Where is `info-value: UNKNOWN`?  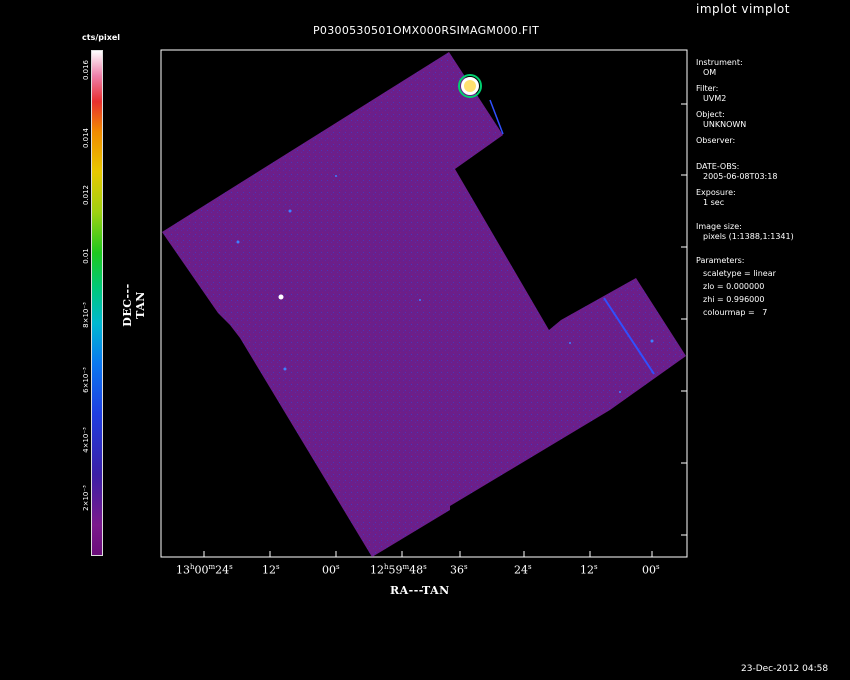 info-value: UNKNOWN is located at coordinates (725, 124).